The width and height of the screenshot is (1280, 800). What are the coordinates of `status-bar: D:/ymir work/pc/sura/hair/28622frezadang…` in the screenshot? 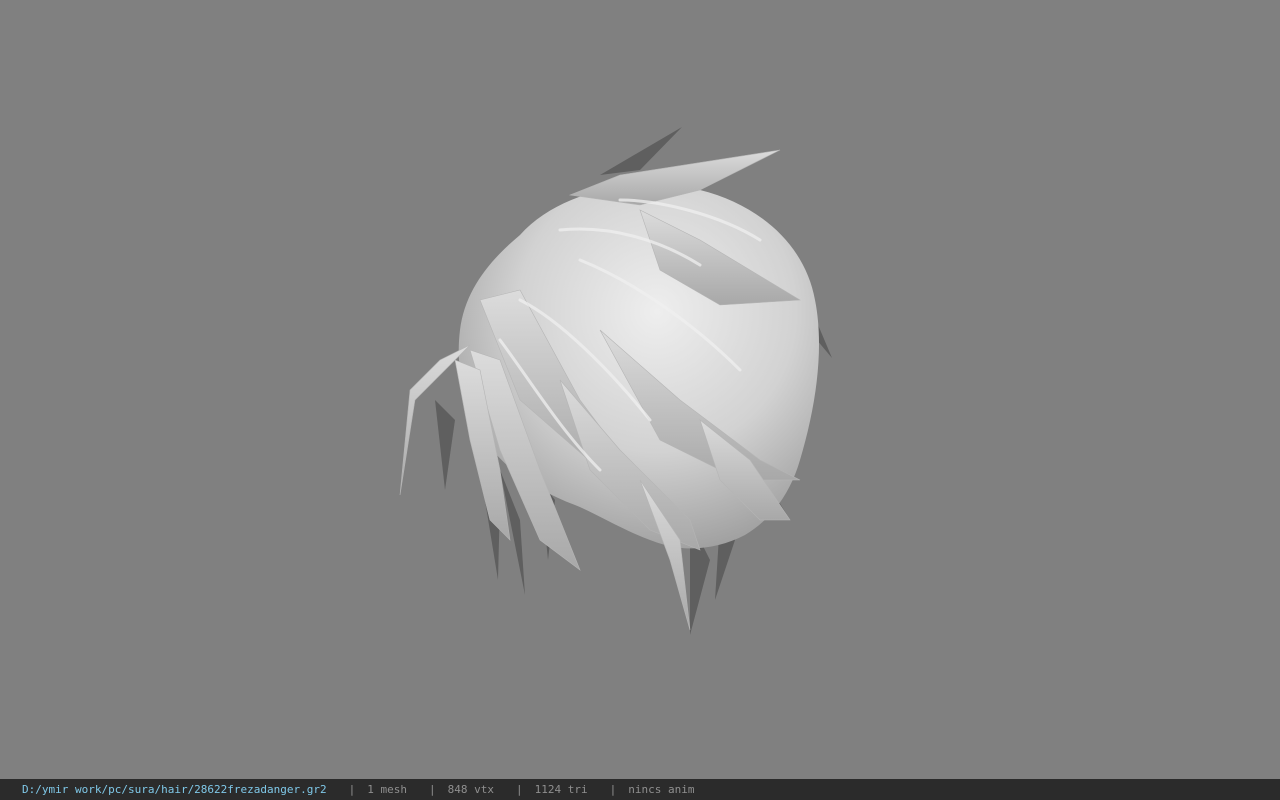 It's located at (640, 789).